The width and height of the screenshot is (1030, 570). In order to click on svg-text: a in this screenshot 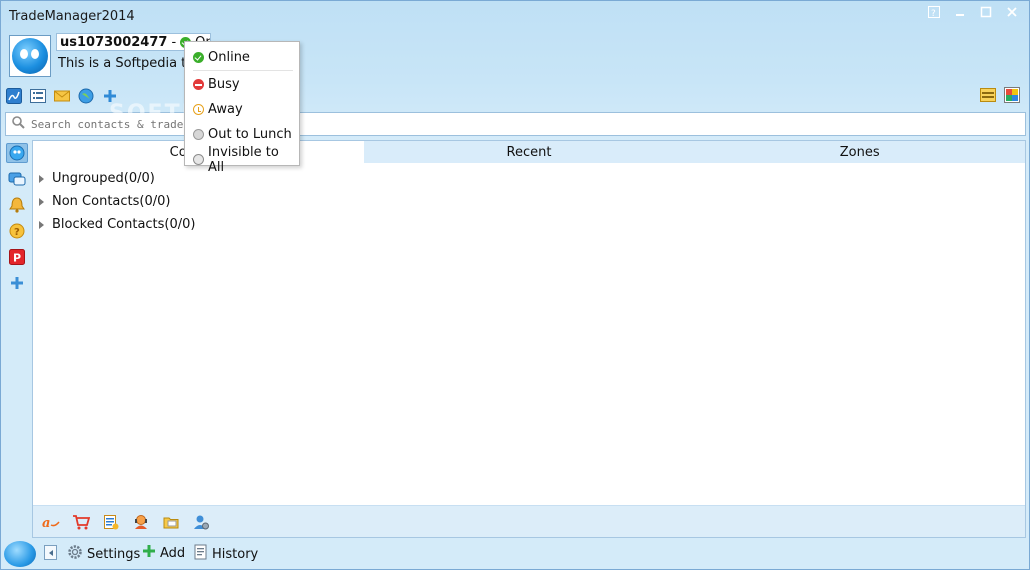, I will do `click(46, 522)`.